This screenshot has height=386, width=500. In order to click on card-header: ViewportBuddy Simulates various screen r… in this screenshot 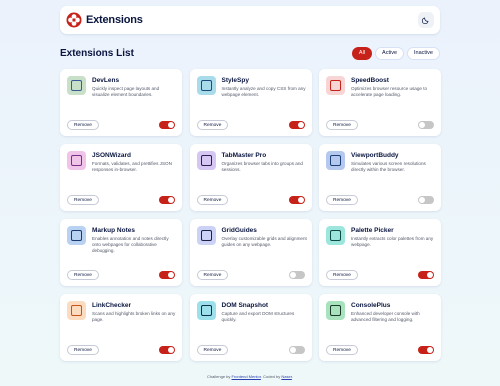, I will do `click(380, 162)`.